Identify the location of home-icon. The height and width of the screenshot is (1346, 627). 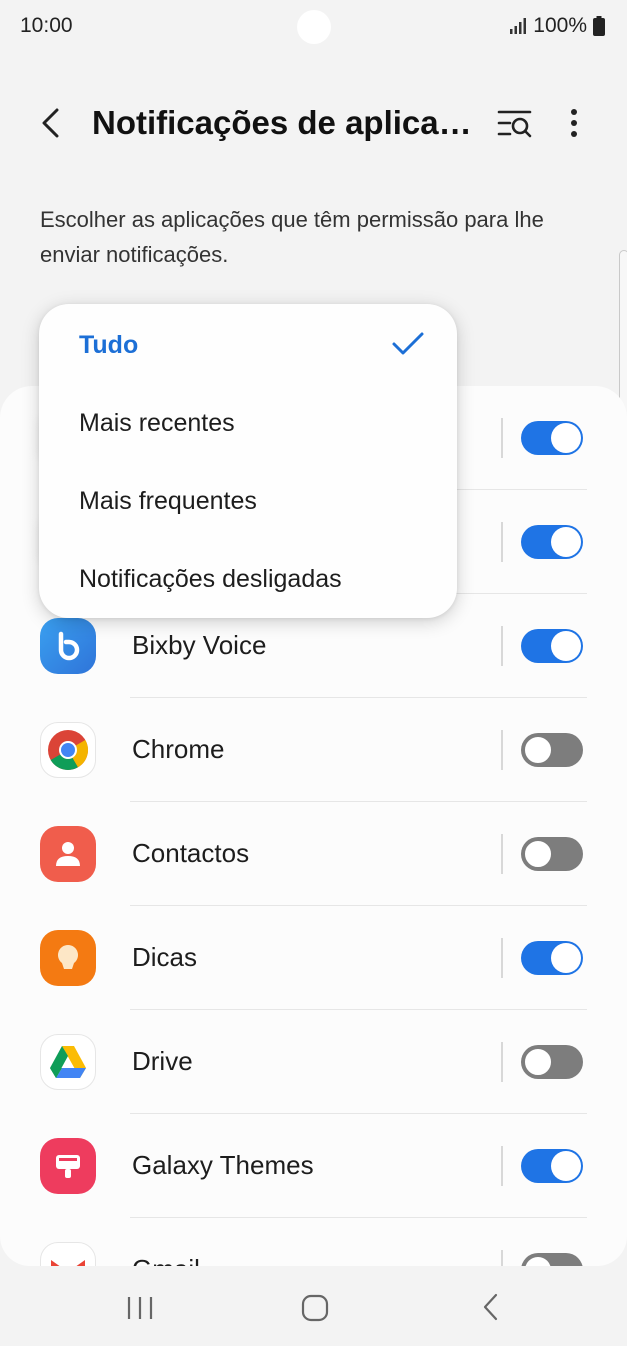
(315, 1308).